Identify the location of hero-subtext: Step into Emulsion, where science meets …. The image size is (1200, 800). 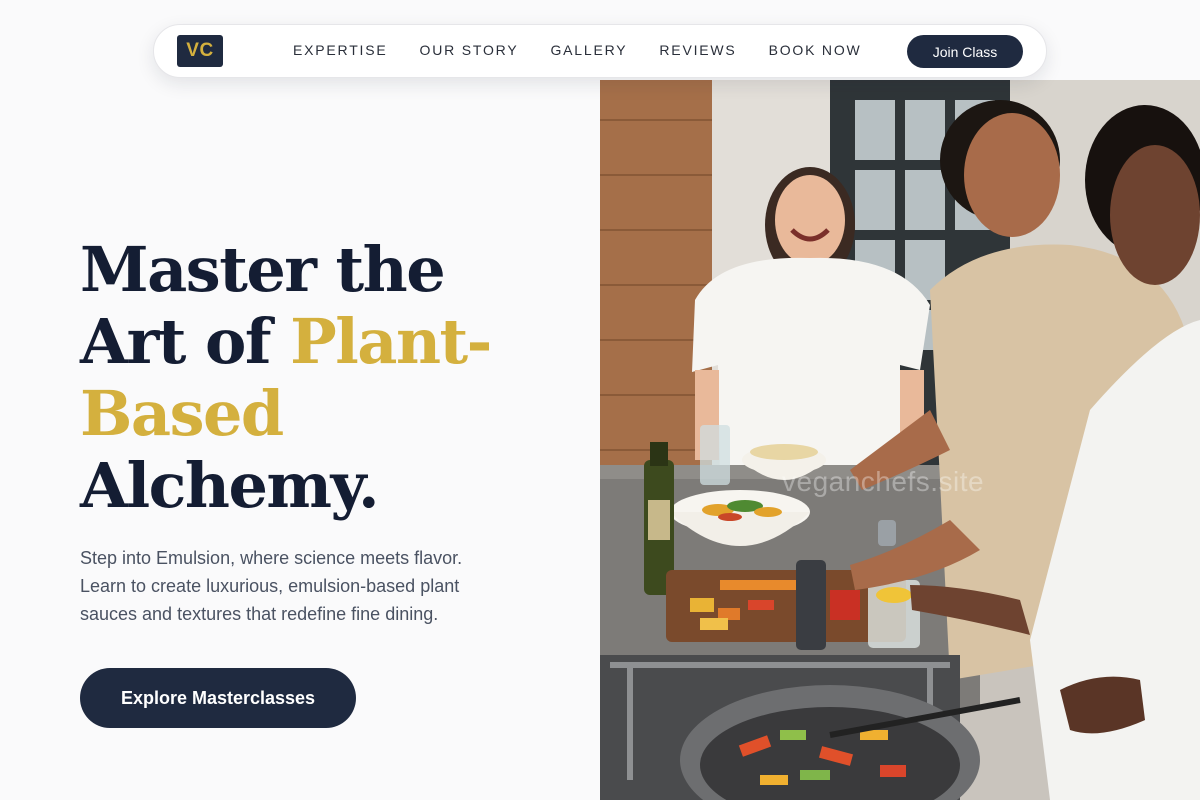
(271, 586).